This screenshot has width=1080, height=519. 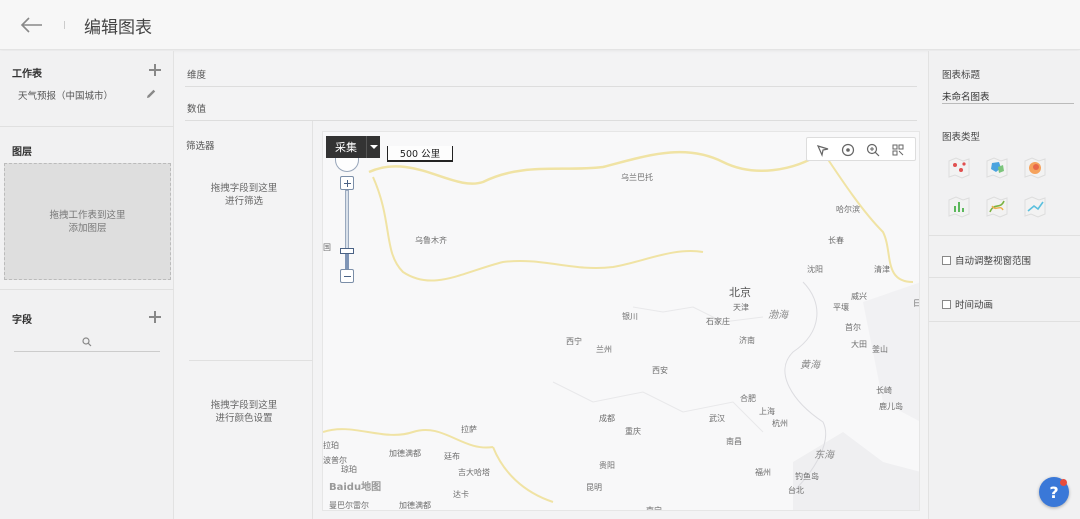 What do you see at coordinates (353, 147) in the screenshot?
I see `capture-button: 采集` at bounding box center [353, 147].